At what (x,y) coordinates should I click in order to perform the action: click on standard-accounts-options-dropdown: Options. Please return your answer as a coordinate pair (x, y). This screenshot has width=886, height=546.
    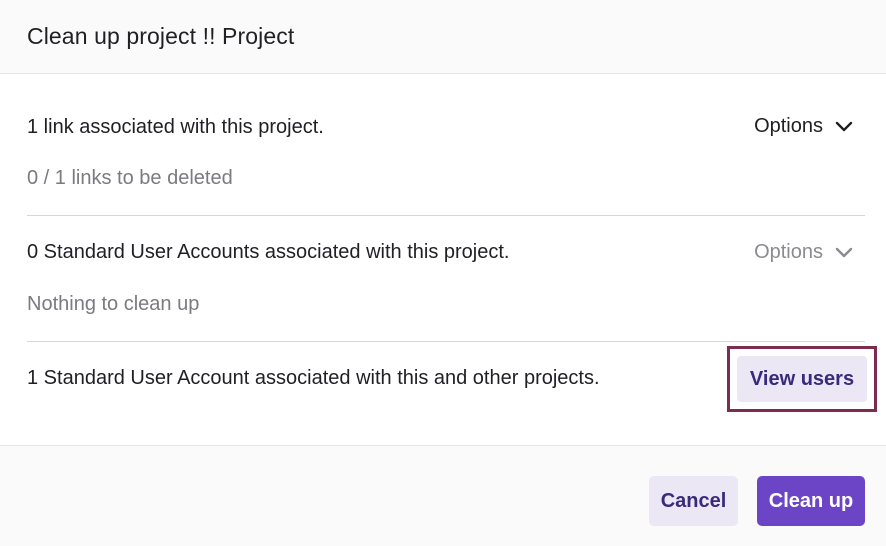
    Looking at the image, I should click on (803, 252).